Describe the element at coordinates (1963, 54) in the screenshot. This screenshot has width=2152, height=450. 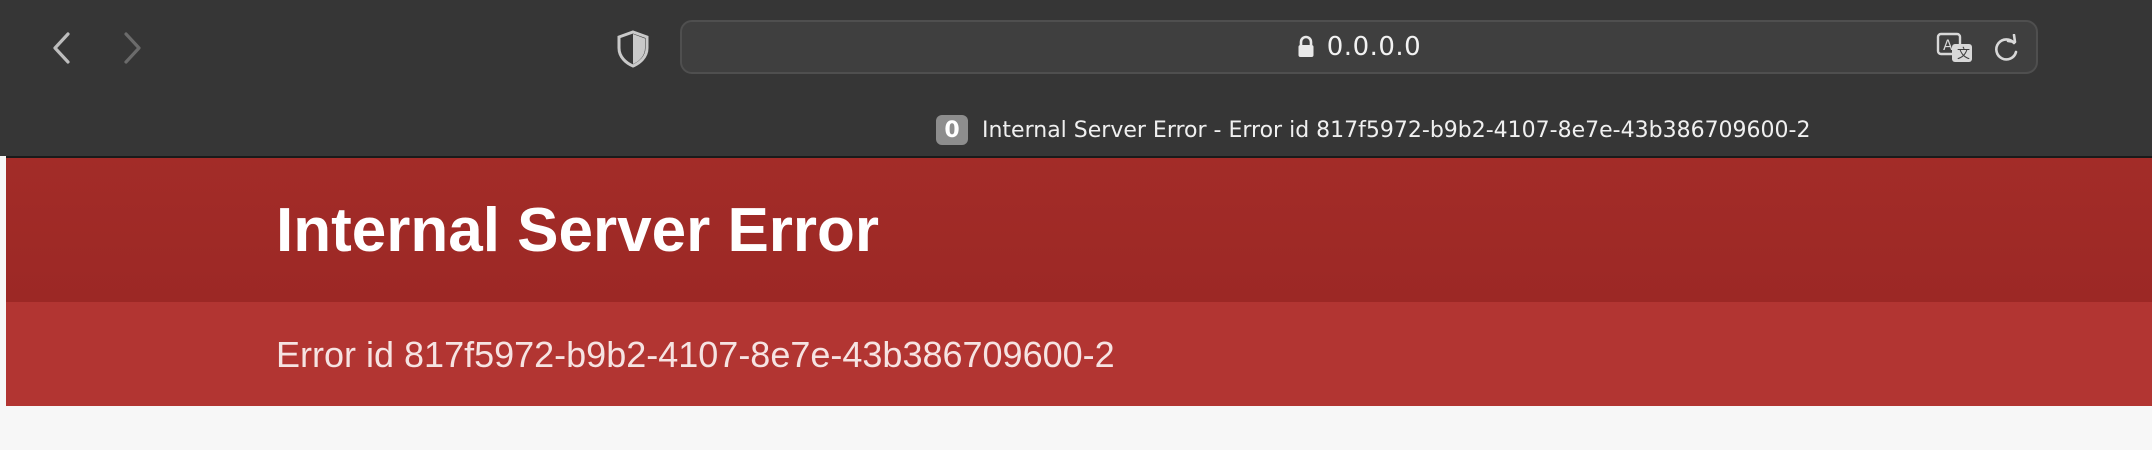
I see `svg-text: 文` at that location.